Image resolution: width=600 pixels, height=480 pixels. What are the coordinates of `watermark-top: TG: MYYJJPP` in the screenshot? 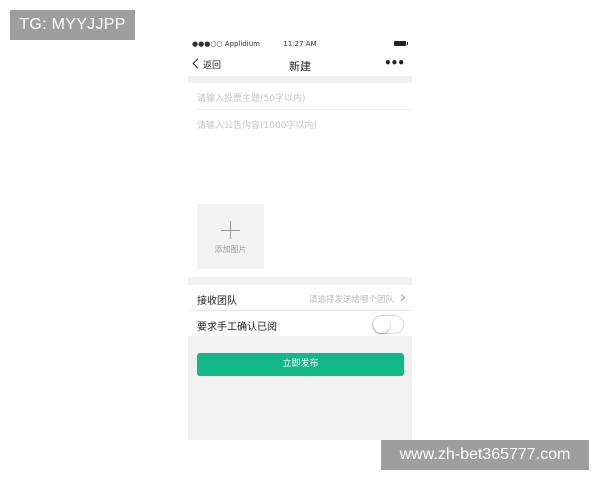 It's located at (72, 25).